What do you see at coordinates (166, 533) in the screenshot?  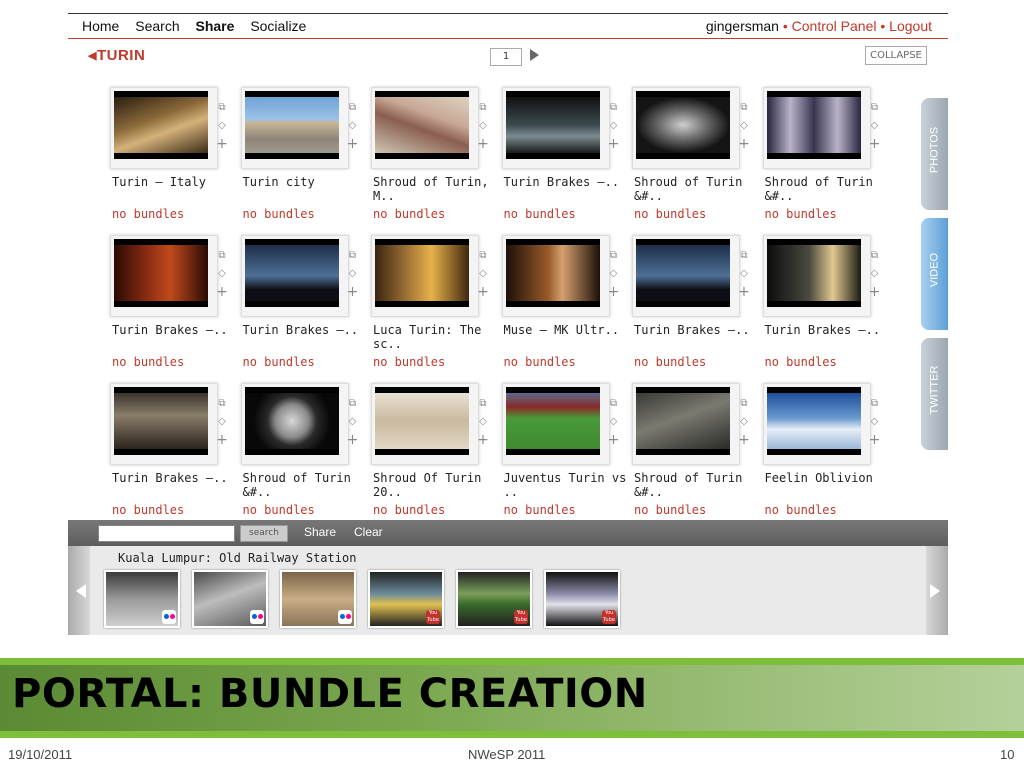 I see `search-input` at bounding box center [166, 533].